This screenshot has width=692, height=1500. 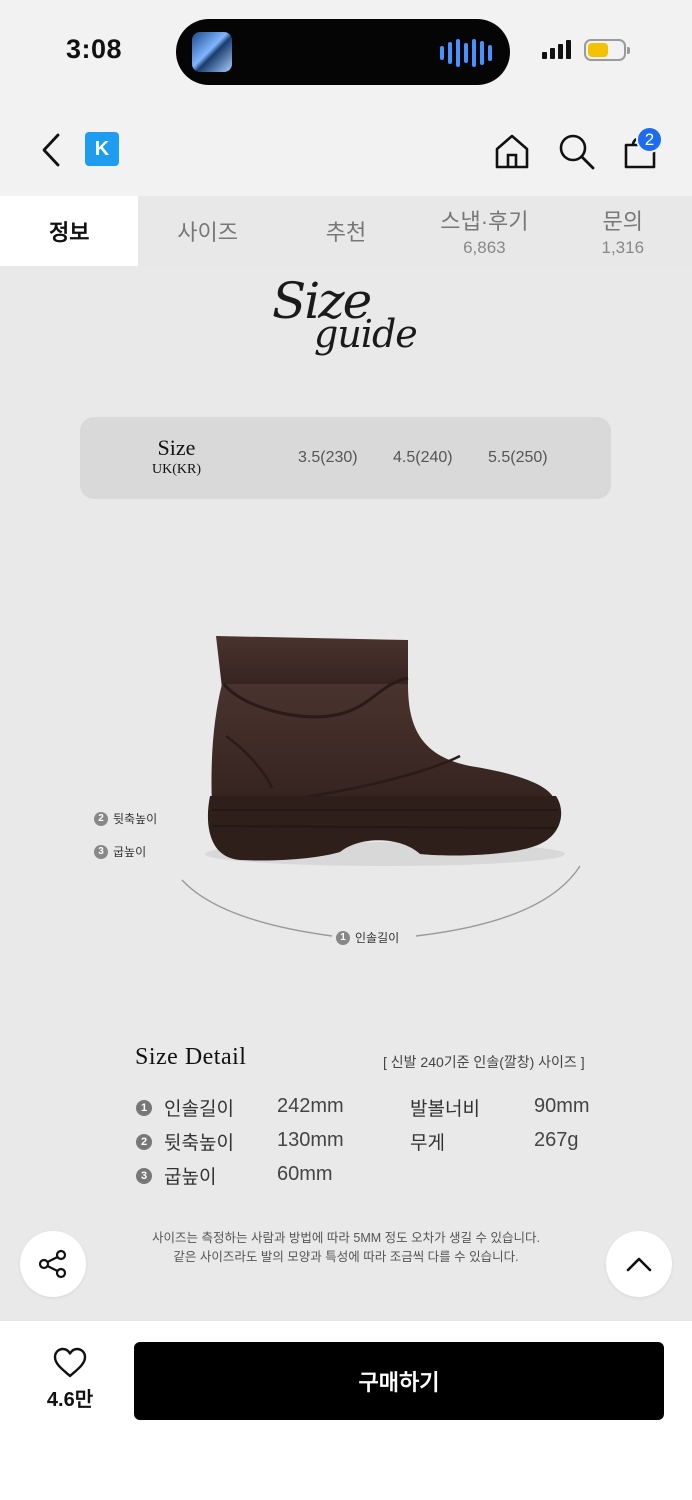 What do you see at coordinates (70, 1400) in the screenshot?
I see `like-count: 4.6만` at bounding box center [70, 1400].